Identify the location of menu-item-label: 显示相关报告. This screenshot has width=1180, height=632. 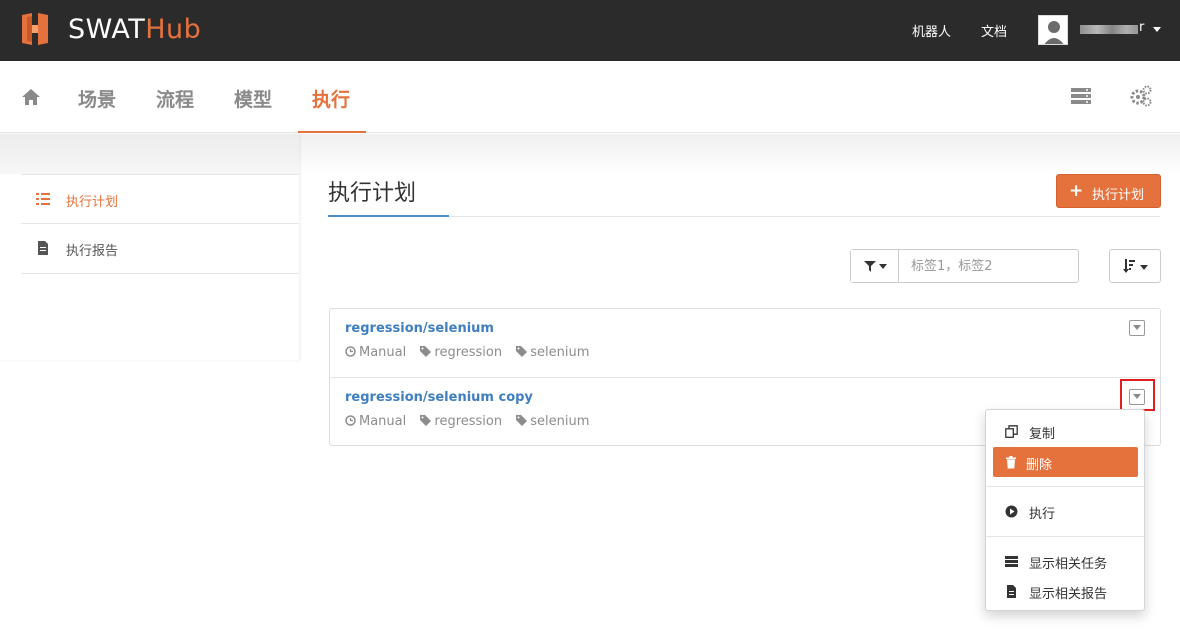
(1068, 594).